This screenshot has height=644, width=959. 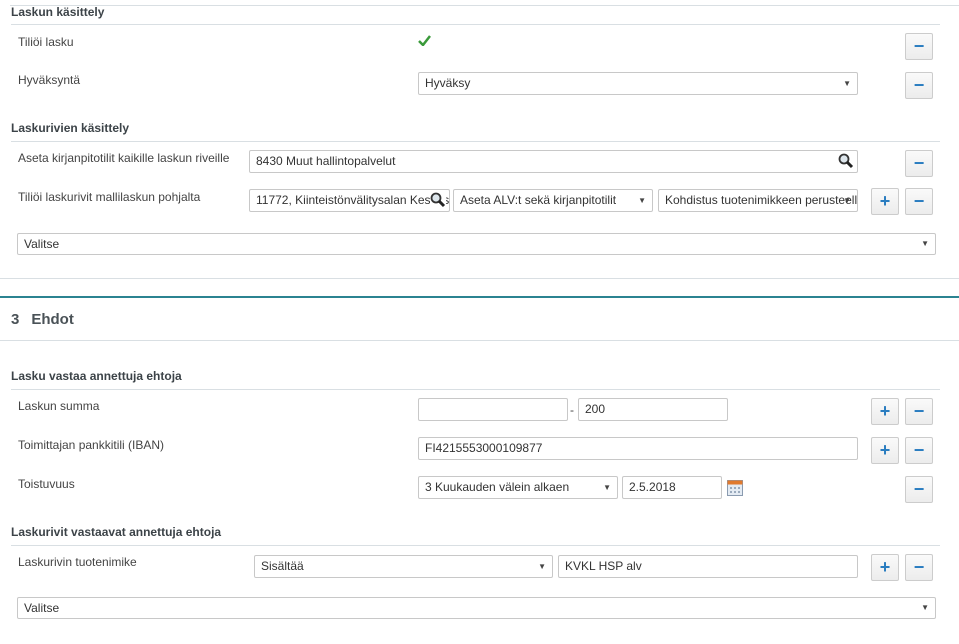 I want to click on operator-select: Sisältää, so click(x=403, y=566).